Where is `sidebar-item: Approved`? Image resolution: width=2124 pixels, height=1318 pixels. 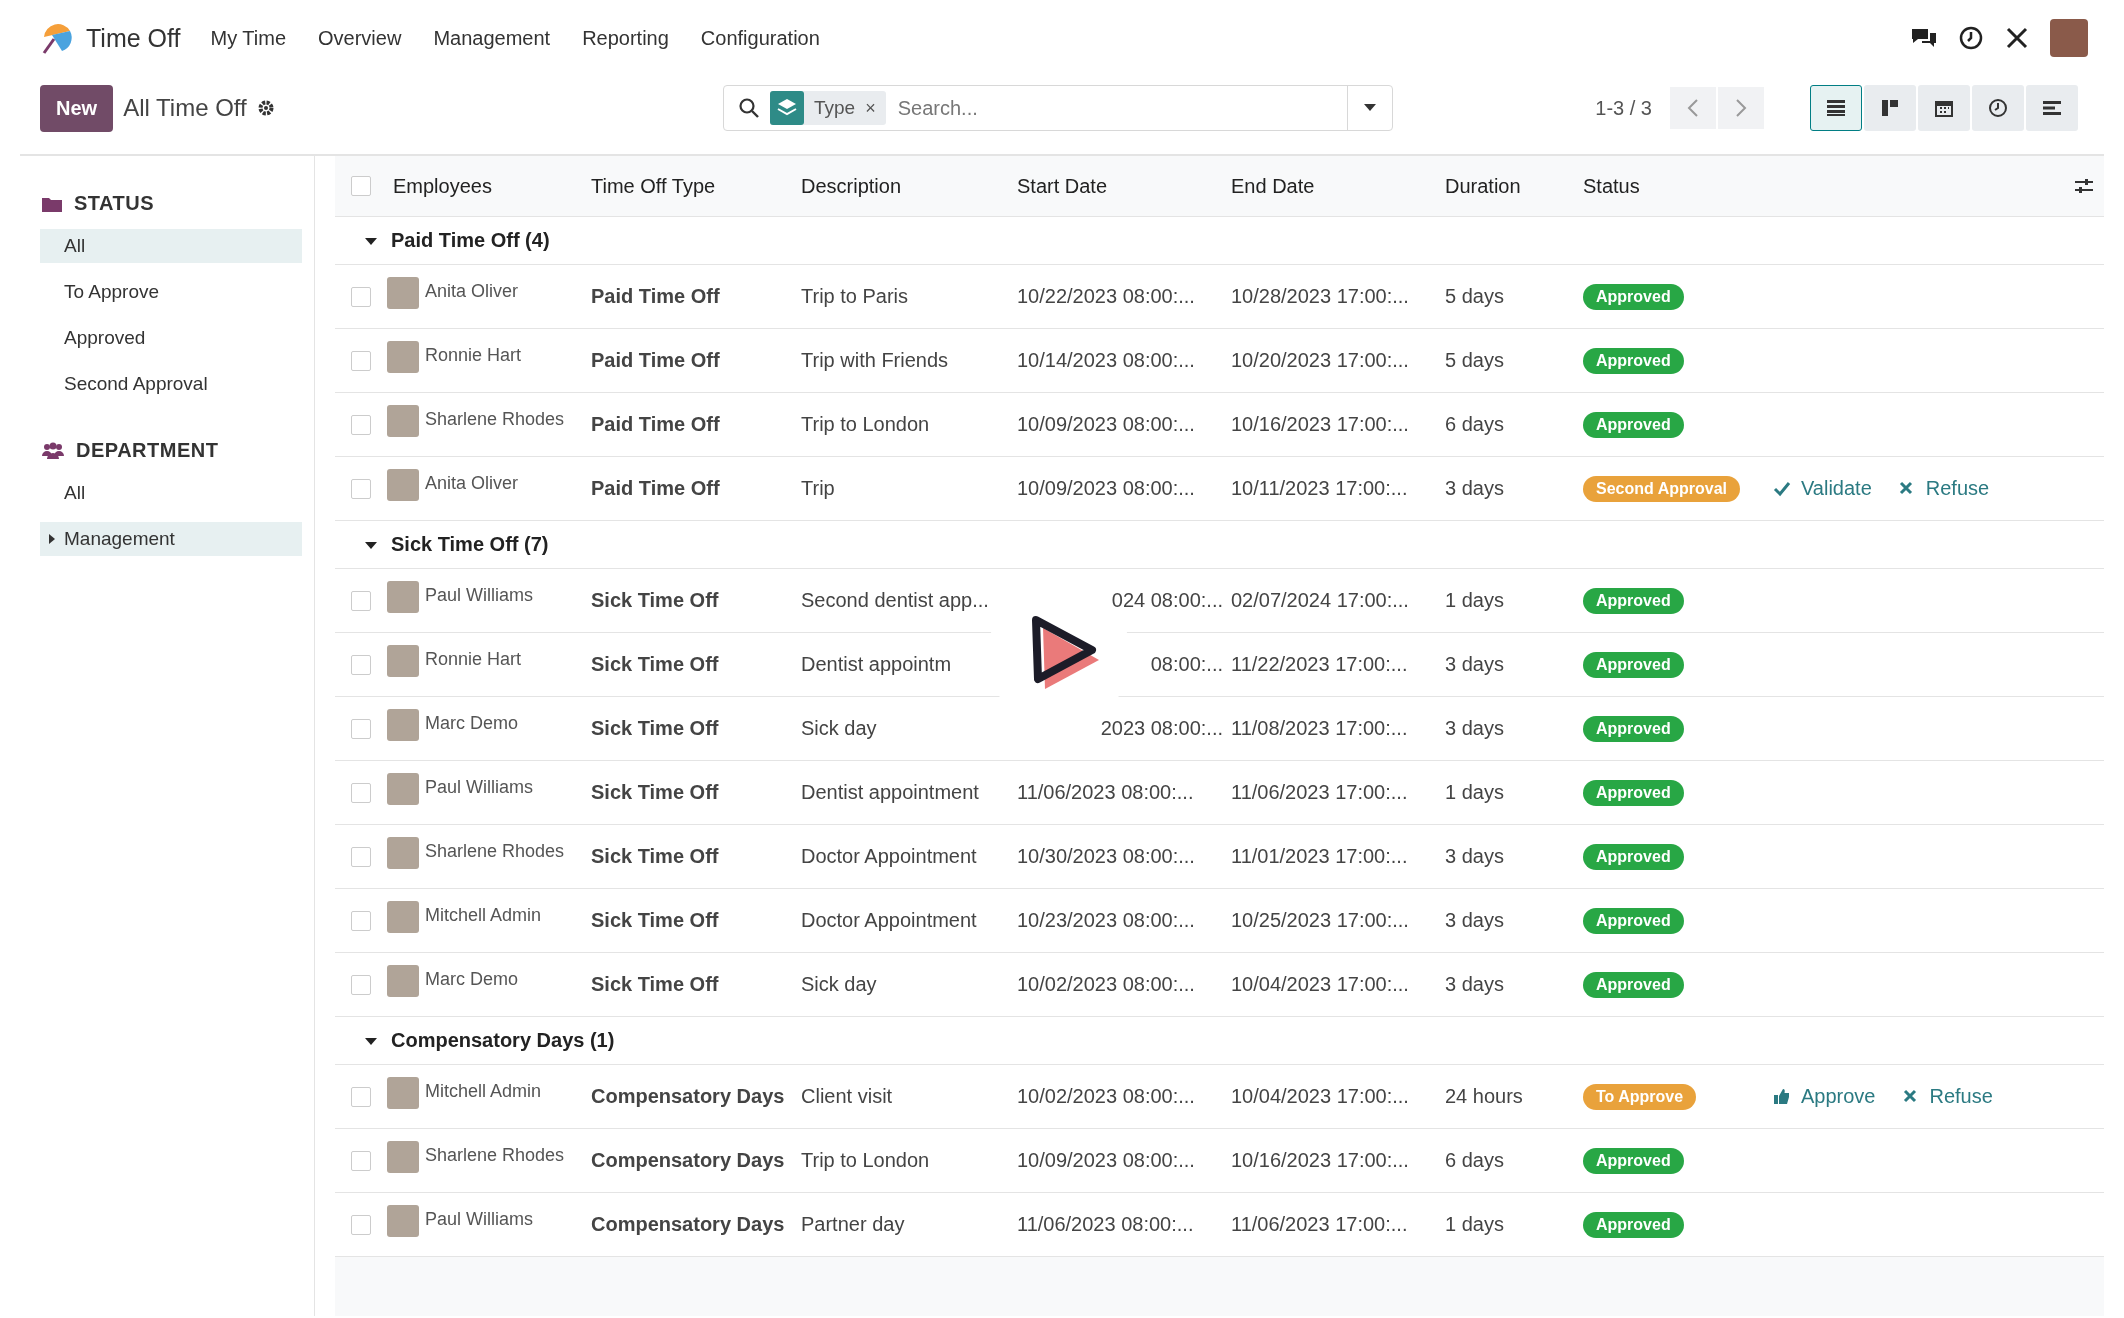
sidebar-item: Approved is located at coordinates (171, 338).